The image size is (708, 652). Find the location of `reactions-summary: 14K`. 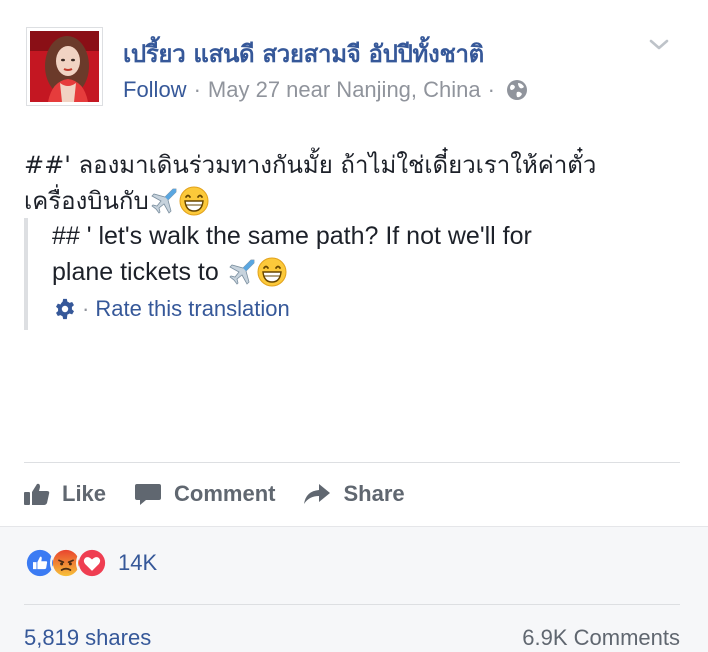

reactions-summary: 14K is located at coordinates (90, 563).